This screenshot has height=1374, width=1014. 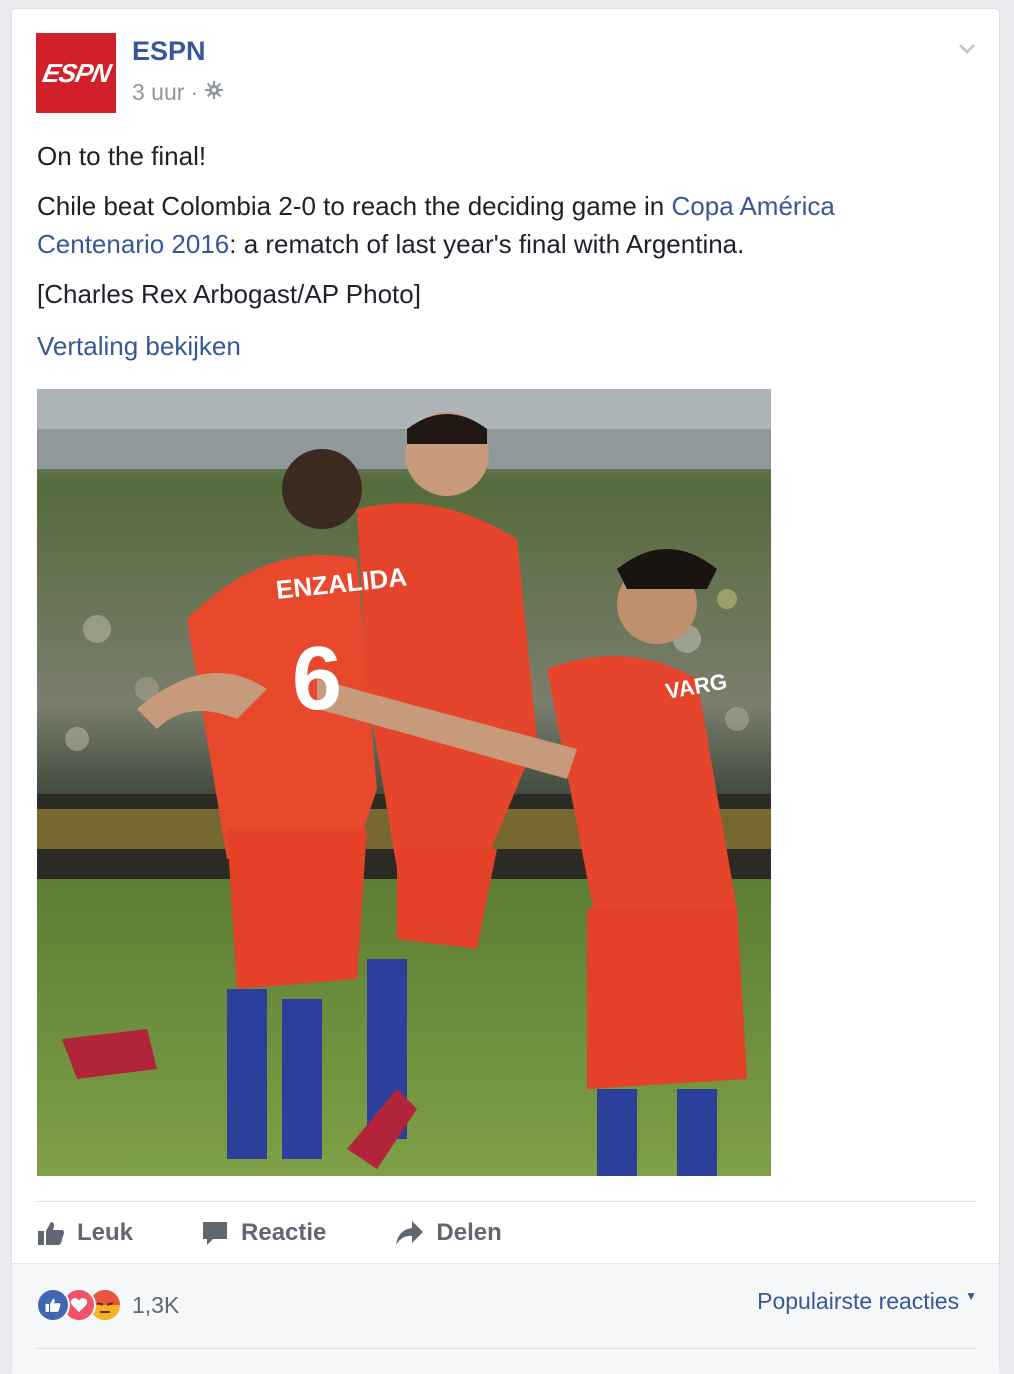 I want to click on comment-label: Reactie, so click(x=284, y=1232).